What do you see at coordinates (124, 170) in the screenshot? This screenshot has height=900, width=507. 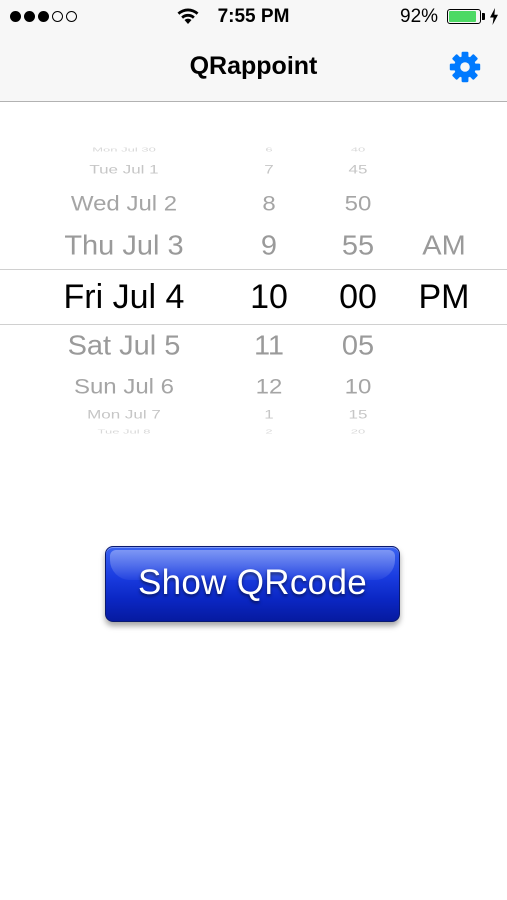 I see `picker-date: Tue Jul 1` at bounding box center [124, 170].